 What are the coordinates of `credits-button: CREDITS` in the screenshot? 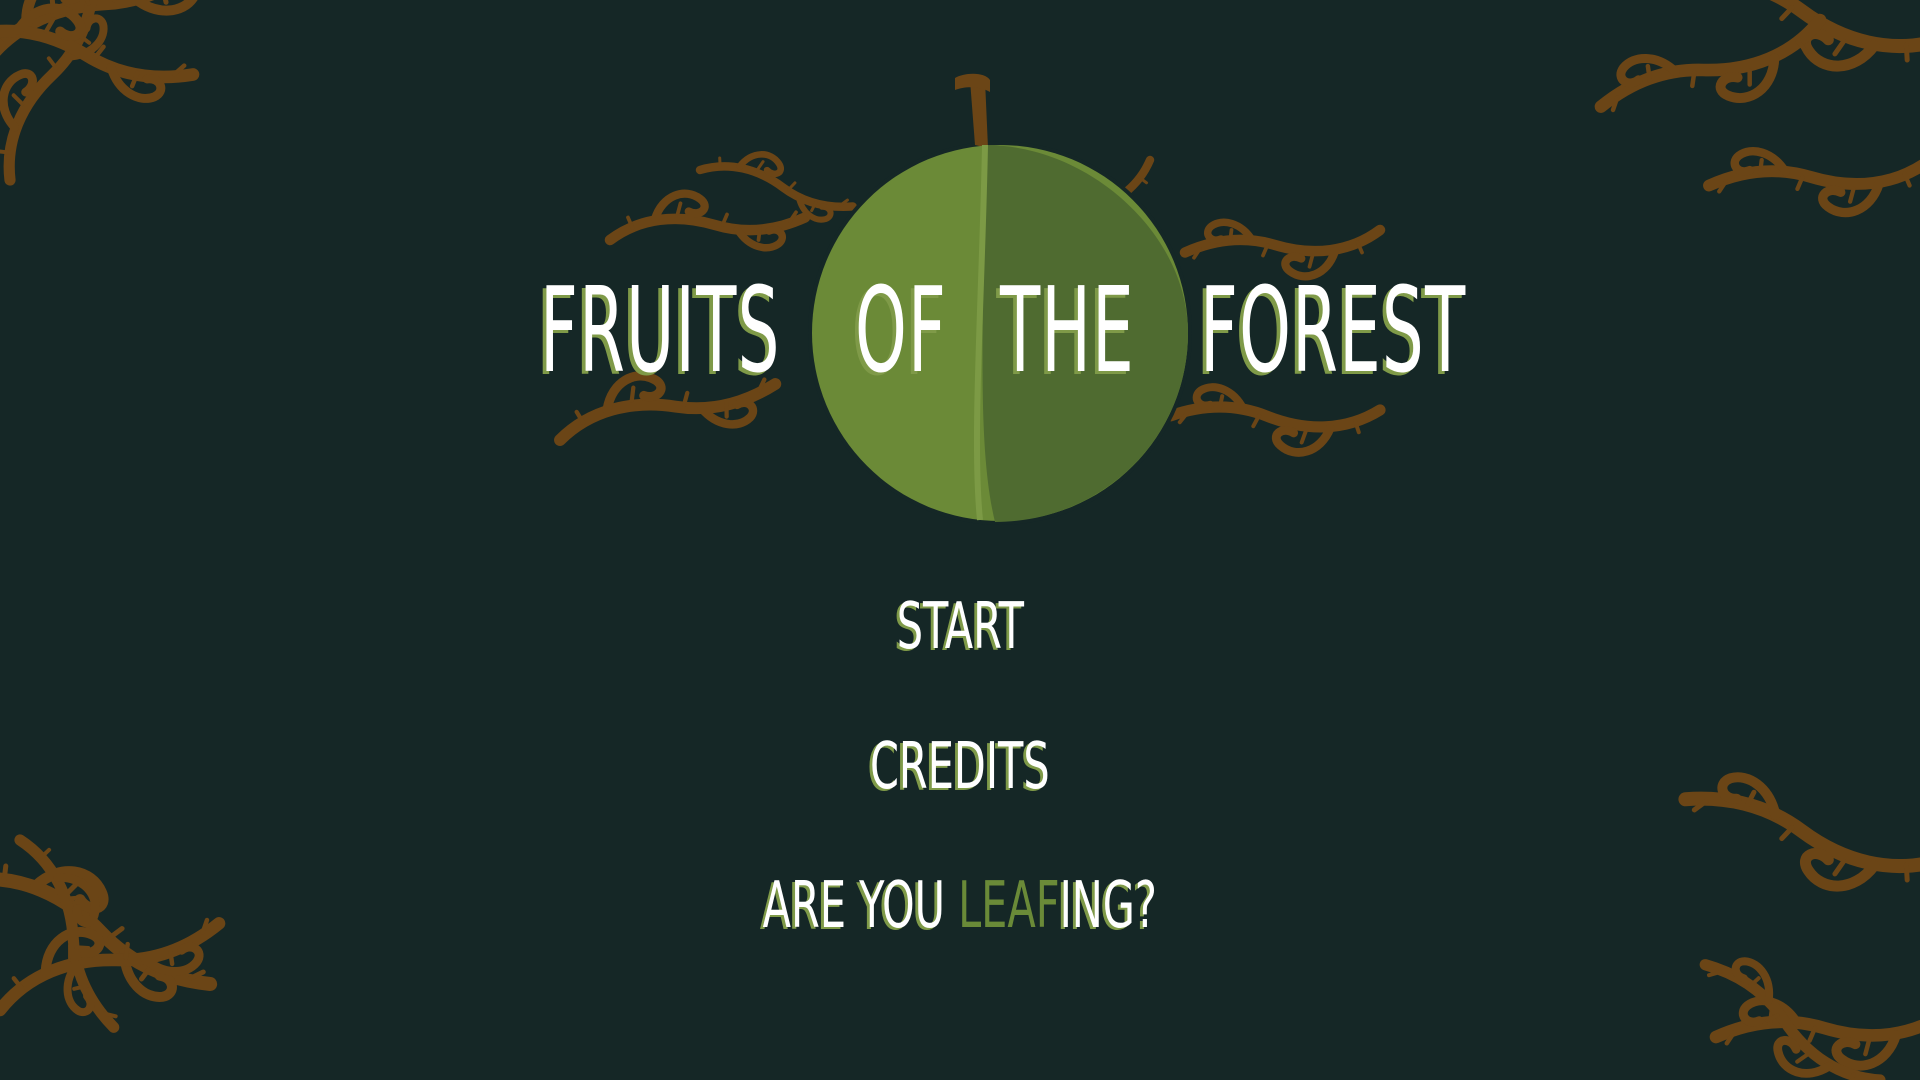 It's located at (960, 767).